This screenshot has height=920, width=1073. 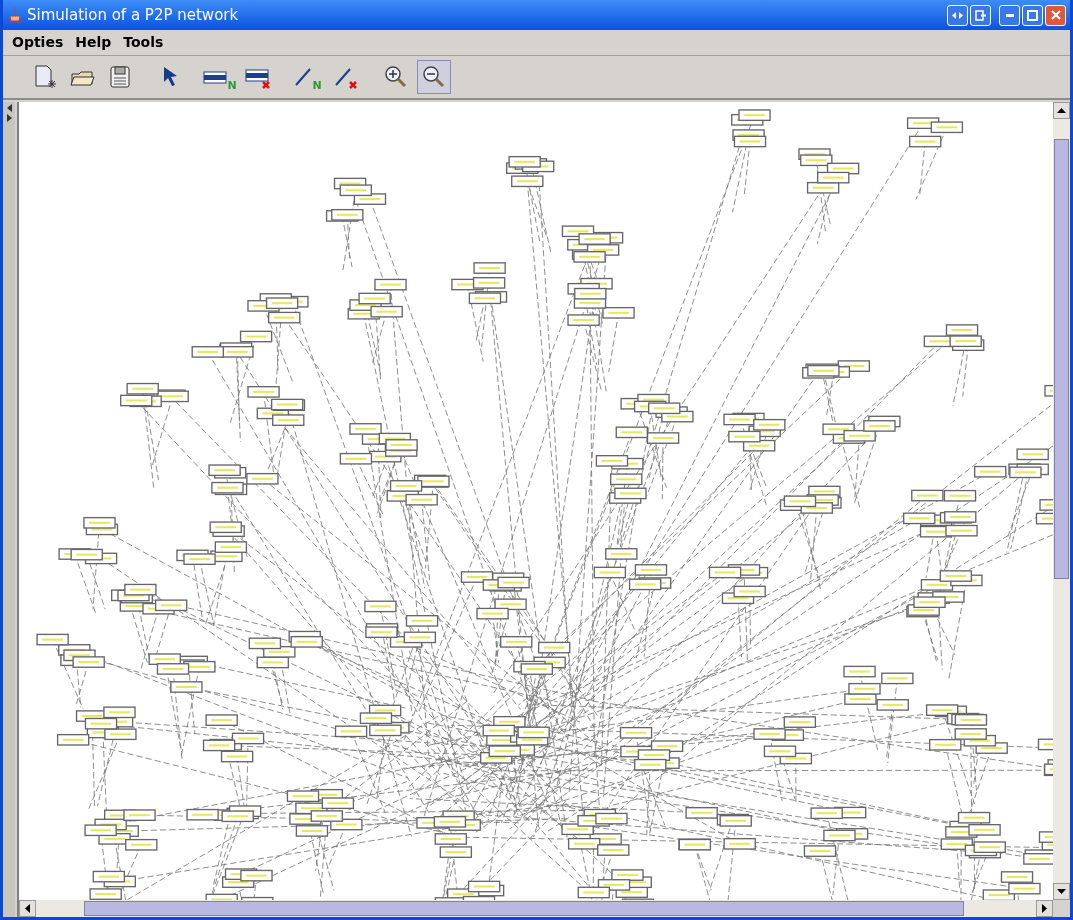 What do you see at coordinates (133, 15) in the screenshot?
I see `window-title: Simulation of a P2P network` at bounding box center [133, 15].